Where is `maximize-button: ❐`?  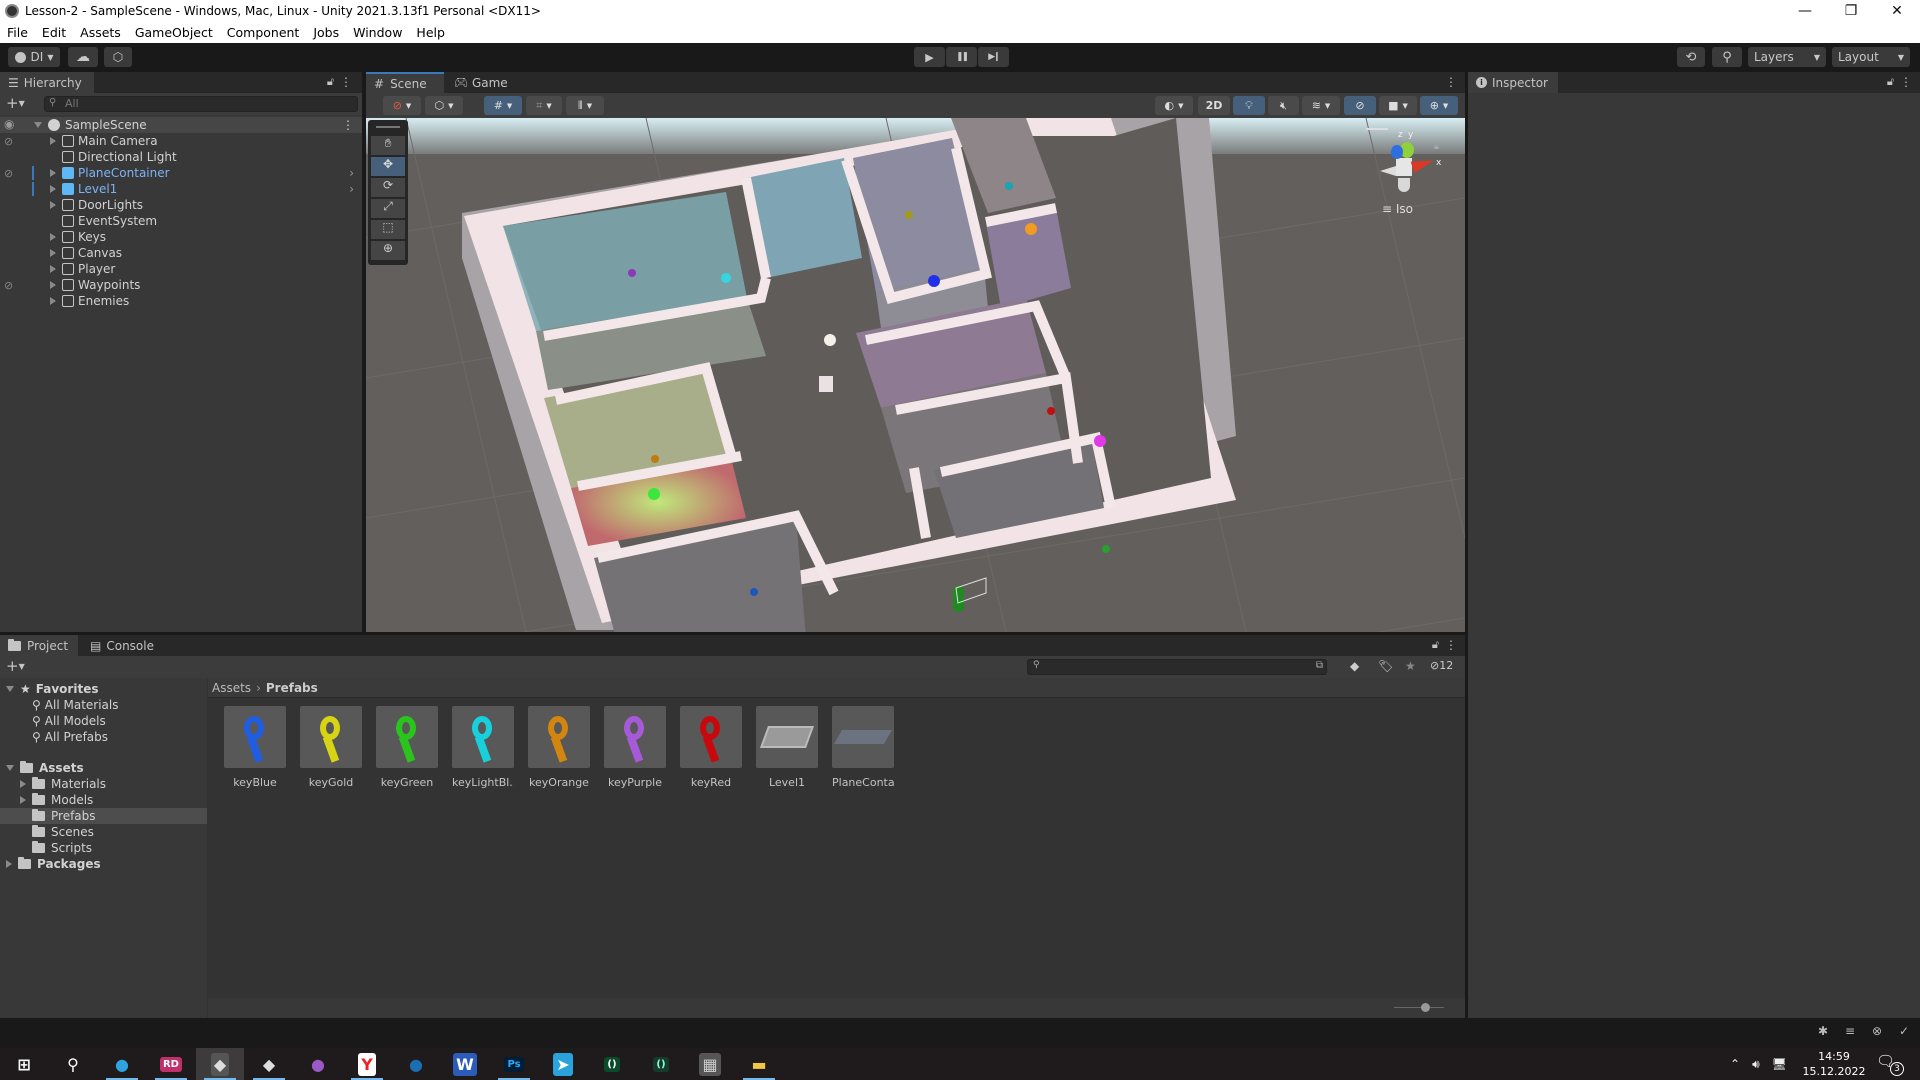
maximize-button: ❐ is located at coordinates (1851, 11).